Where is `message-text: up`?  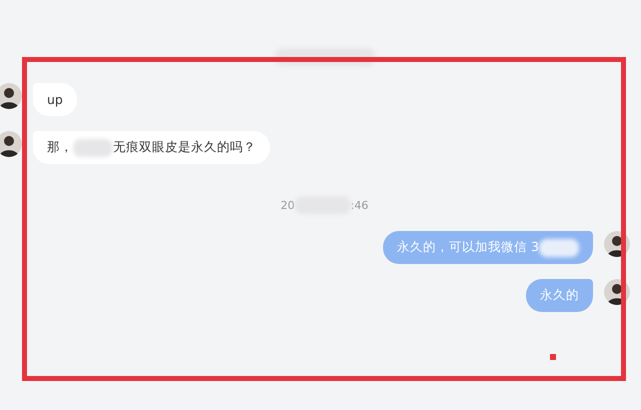
message-text: up is located at coordinates (55, 99).